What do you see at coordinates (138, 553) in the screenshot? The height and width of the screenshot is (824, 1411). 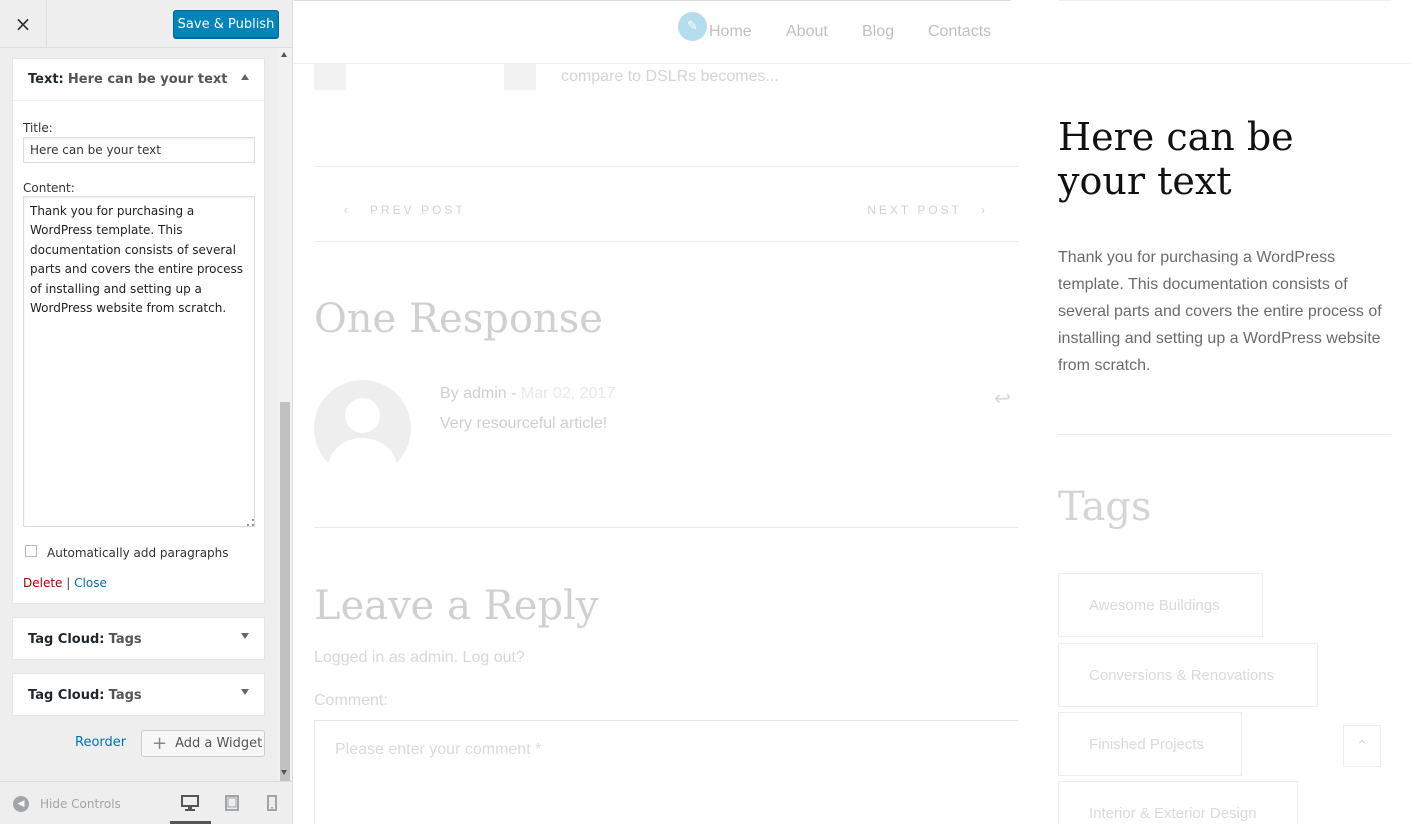 I see `auto-paragraphs-label: Automatically add paragraphs` at bounding box center [138, 553].